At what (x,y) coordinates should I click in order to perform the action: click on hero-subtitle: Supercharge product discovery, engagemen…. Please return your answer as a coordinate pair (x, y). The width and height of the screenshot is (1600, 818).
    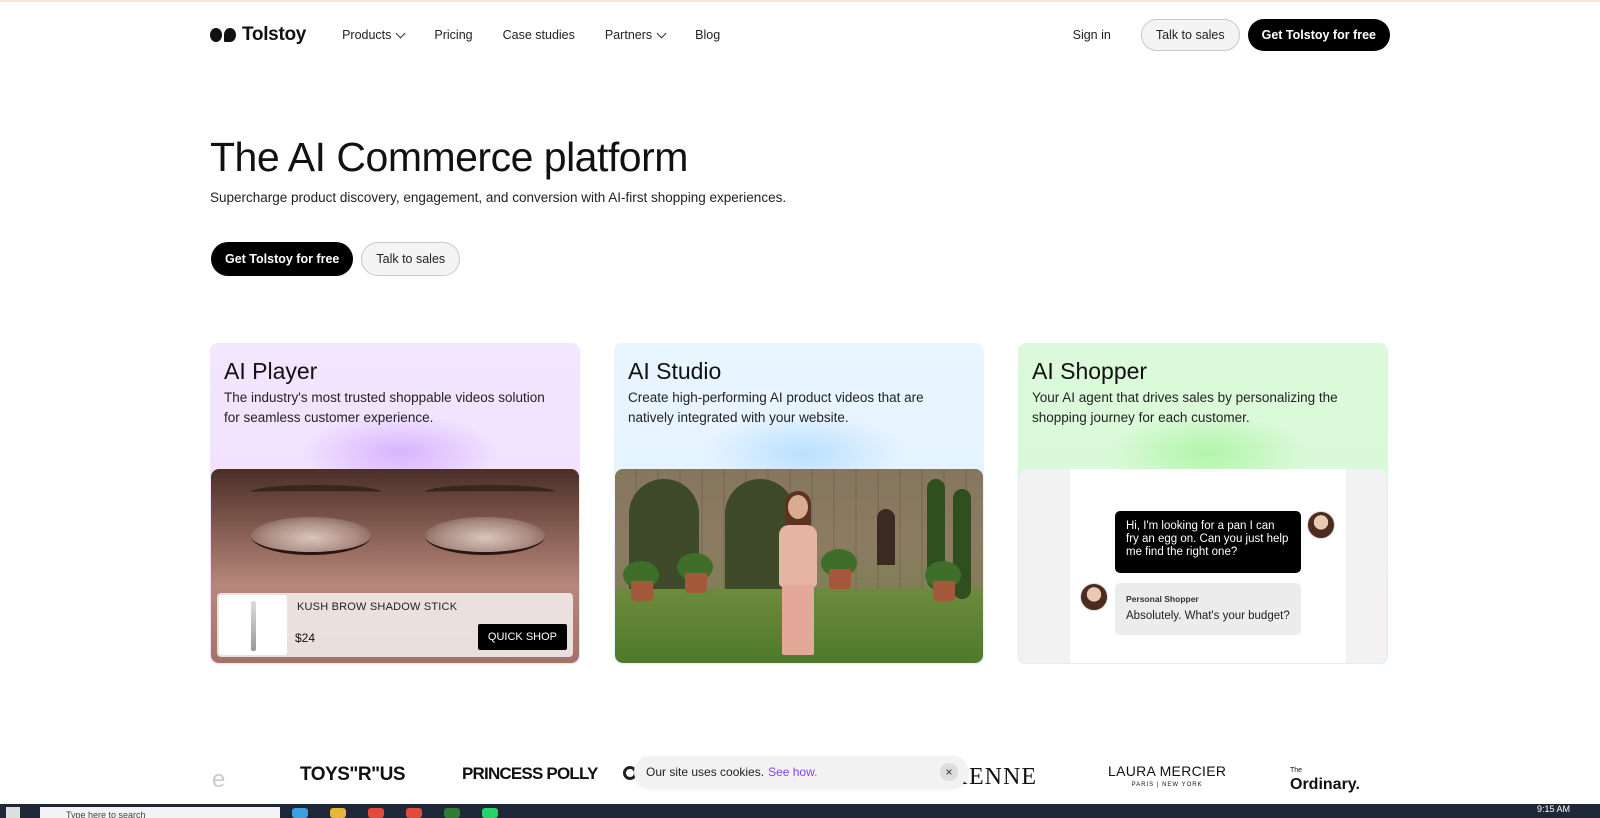
    Looking at the image, I should click on (498, 197).